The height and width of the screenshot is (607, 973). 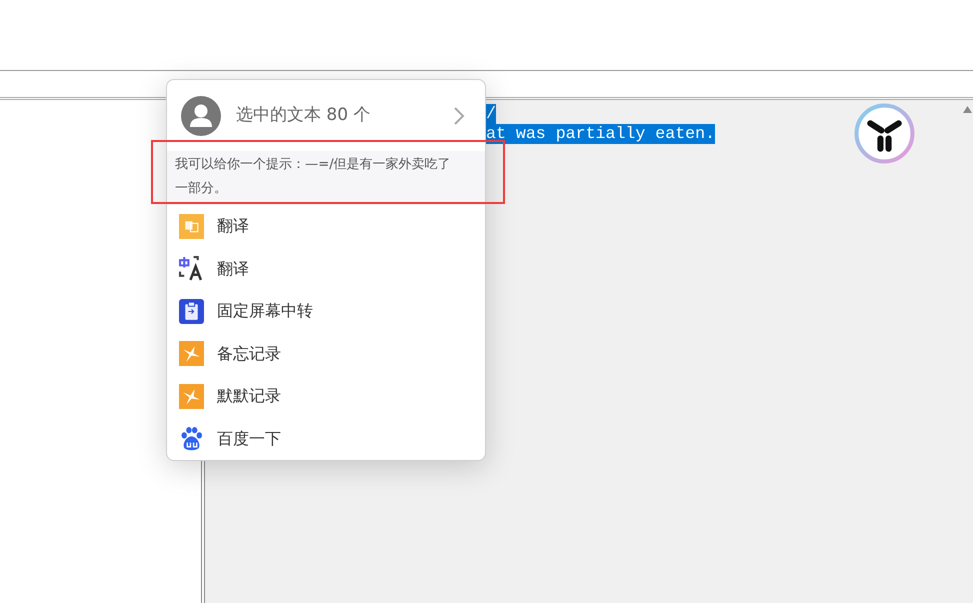 I want to click on menu-item: 备忘记录, so click(x=326, y=353).